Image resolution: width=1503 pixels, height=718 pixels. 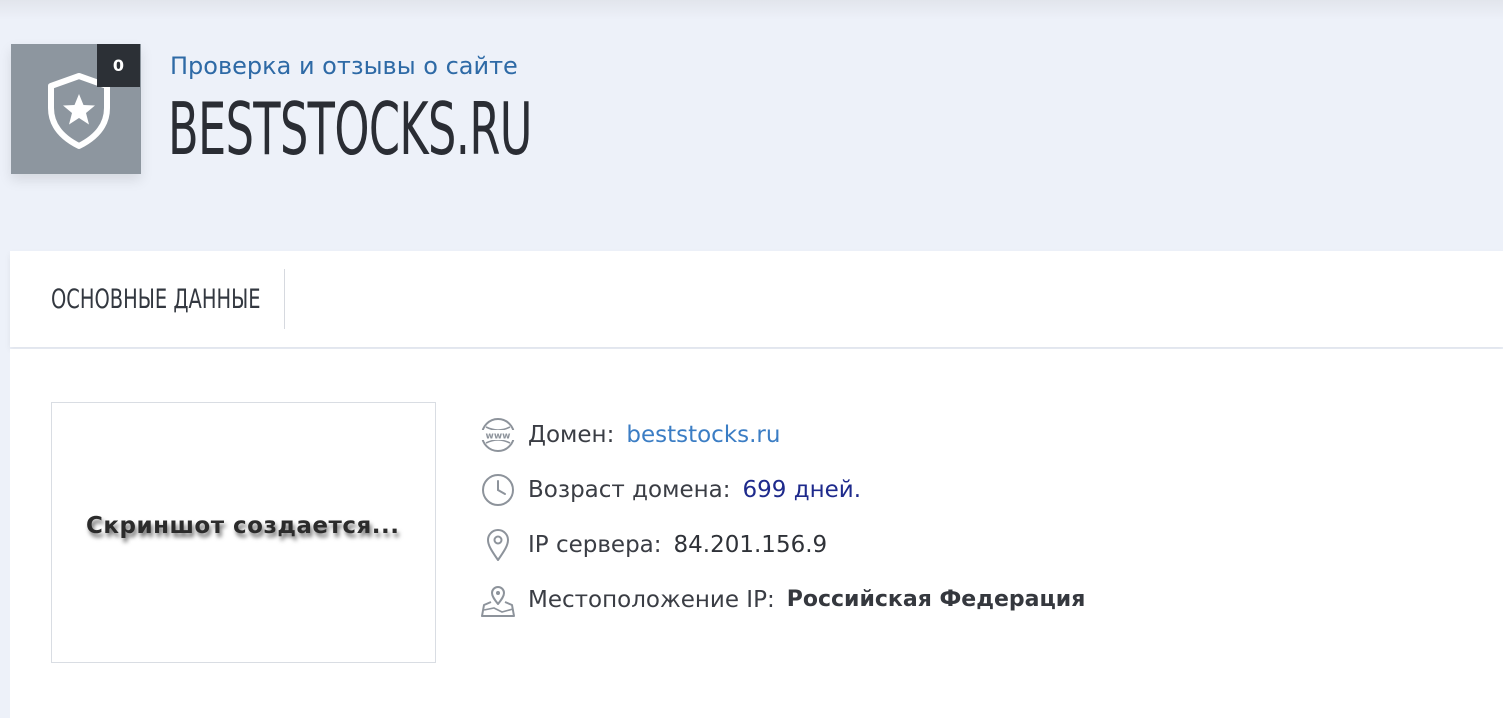 I want to click on page-title: BESTSTOCKS.RU, so click(x=350, y=129).